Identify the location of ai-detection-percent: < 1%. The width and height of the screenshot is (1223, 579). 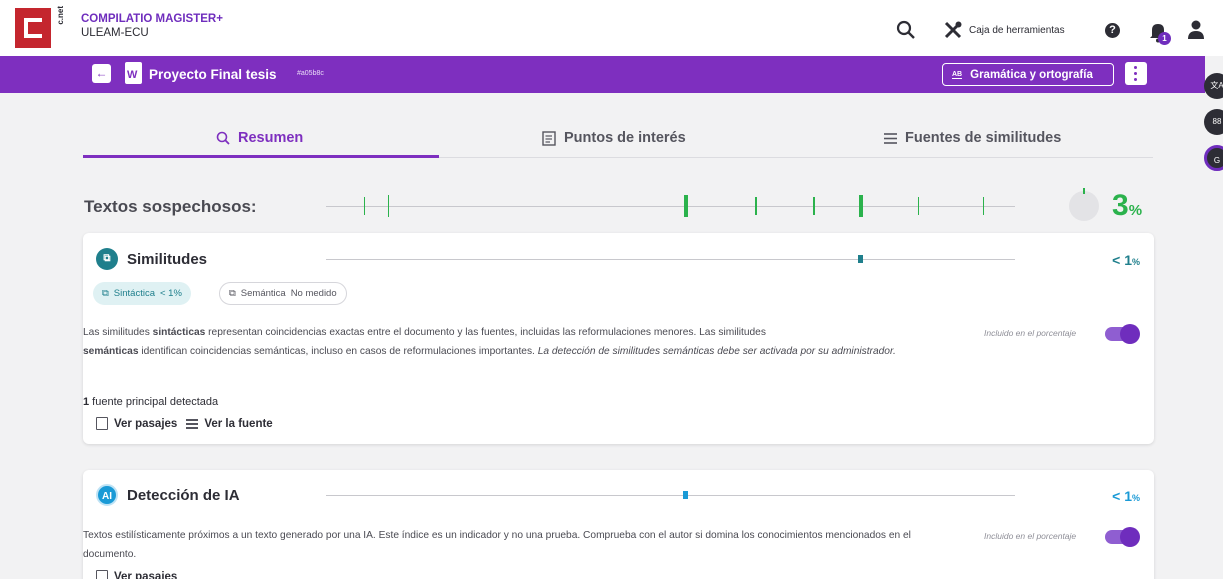
(1126, 496).